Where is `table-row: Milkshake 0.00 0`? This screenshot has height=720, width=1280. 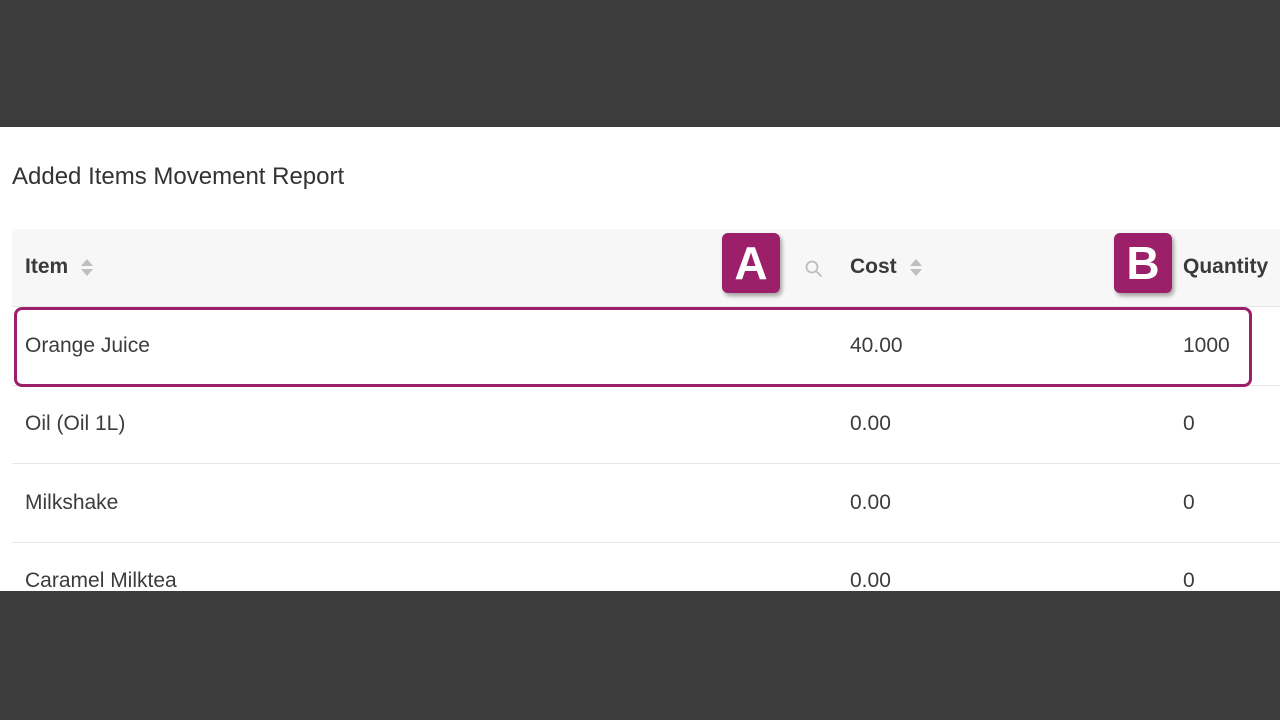
table-row: Milkshake 0.00 0 is located at coordinates (646, 503).